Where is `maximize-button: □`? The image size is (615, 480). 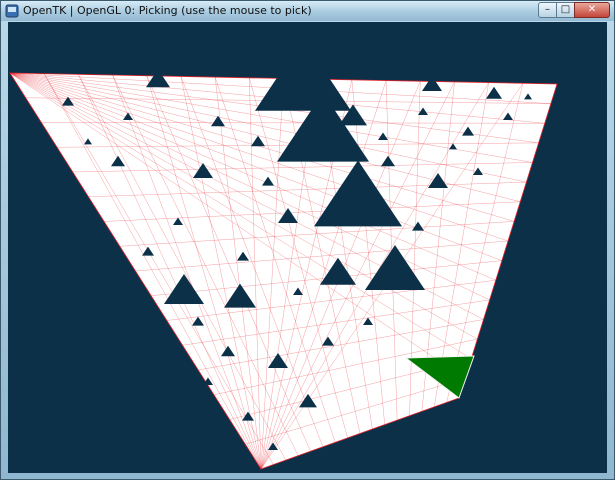
maximize-button: □ is located at coordinates (565, 10).